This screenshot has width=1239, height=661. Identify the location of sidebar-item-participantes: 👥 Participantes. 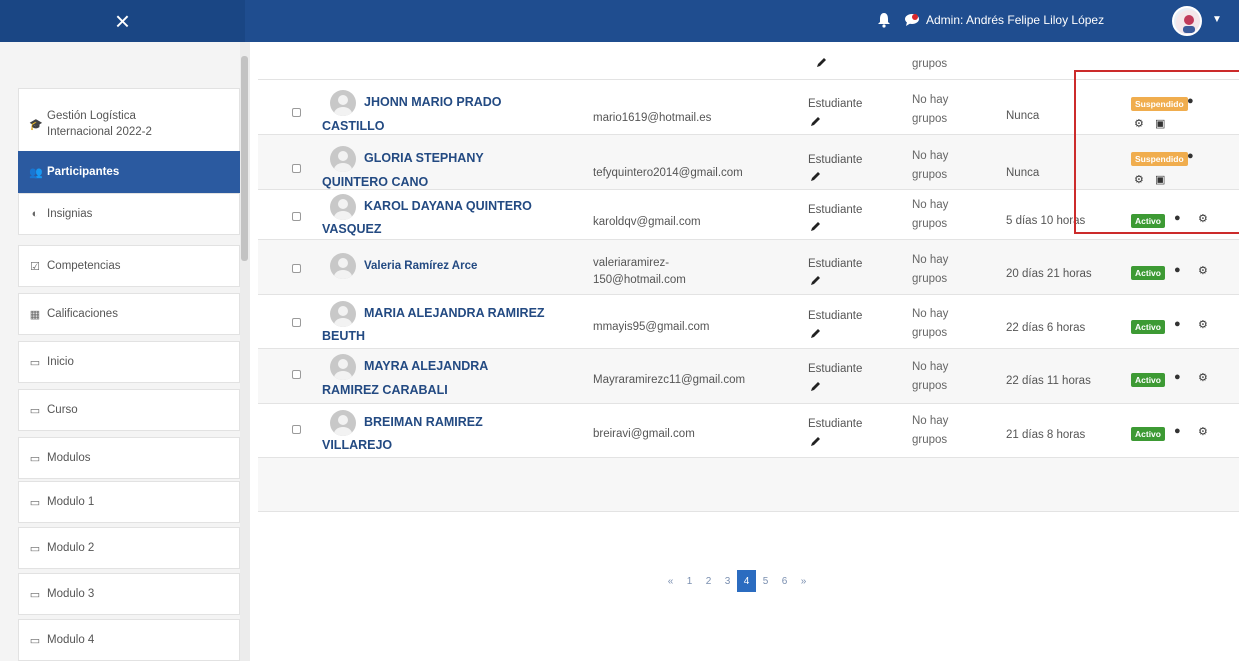
(129, 172).